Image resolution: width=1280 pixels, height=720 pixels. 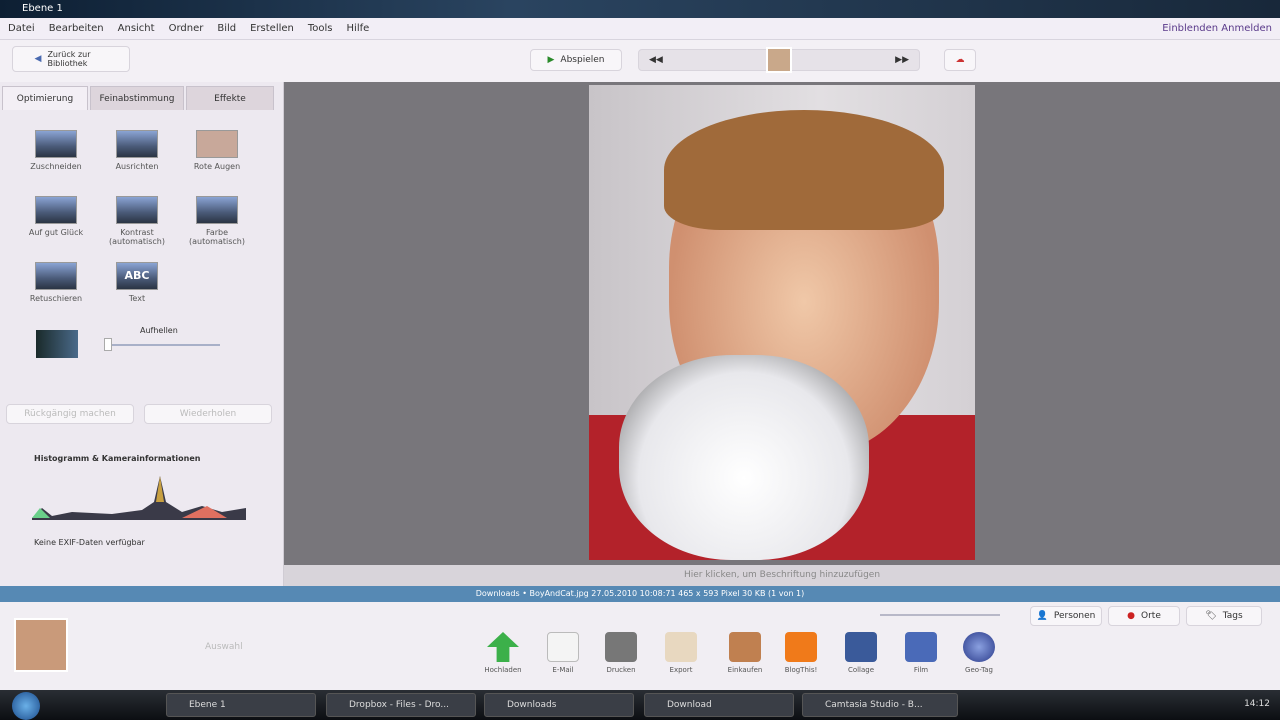 What do you see at coordinates (576, 60) in the screenshot?
I see `play-button: ▶ Abspielen` at bounding box center [576, 60].